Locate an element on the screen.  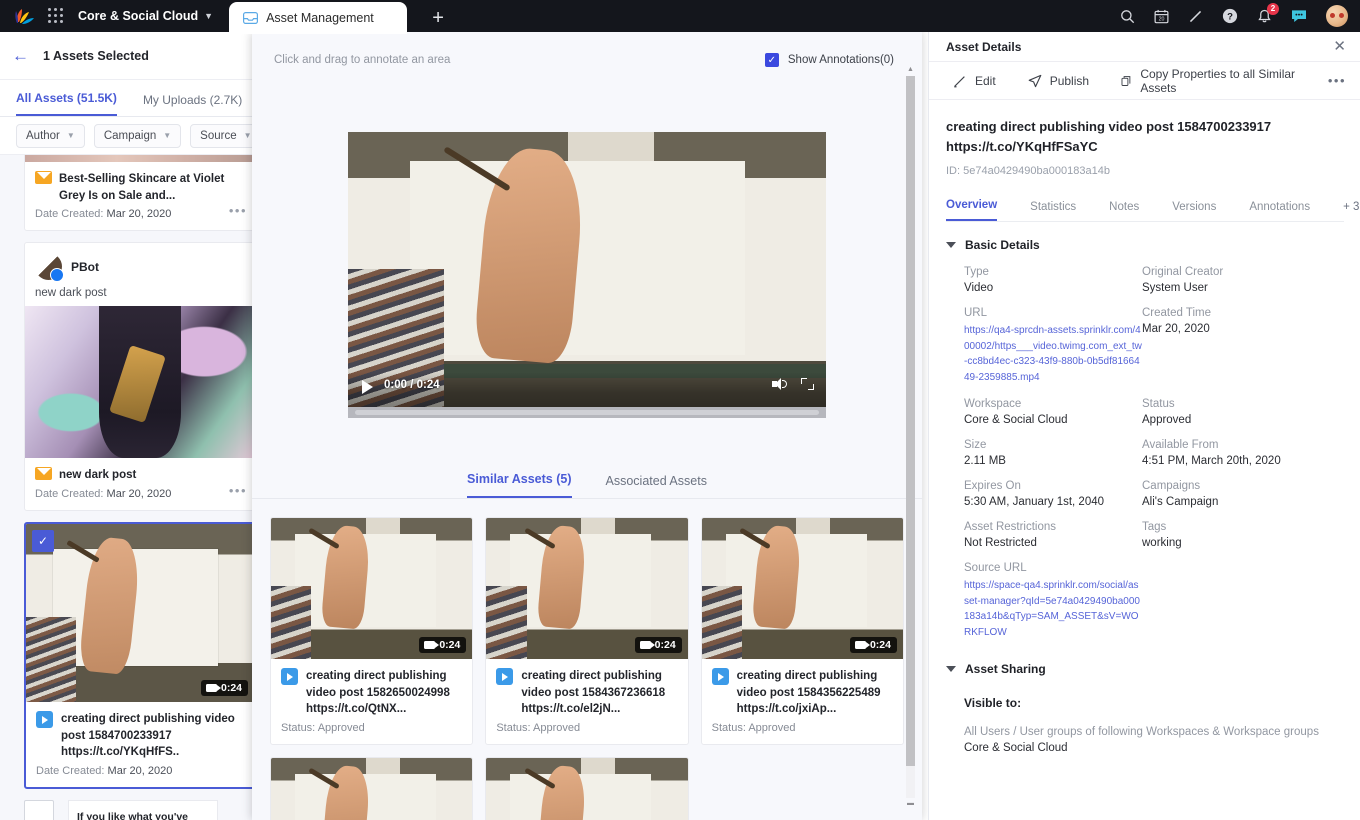
field-value: Mar 20, 2020 is located at coordinates (1176, 329).